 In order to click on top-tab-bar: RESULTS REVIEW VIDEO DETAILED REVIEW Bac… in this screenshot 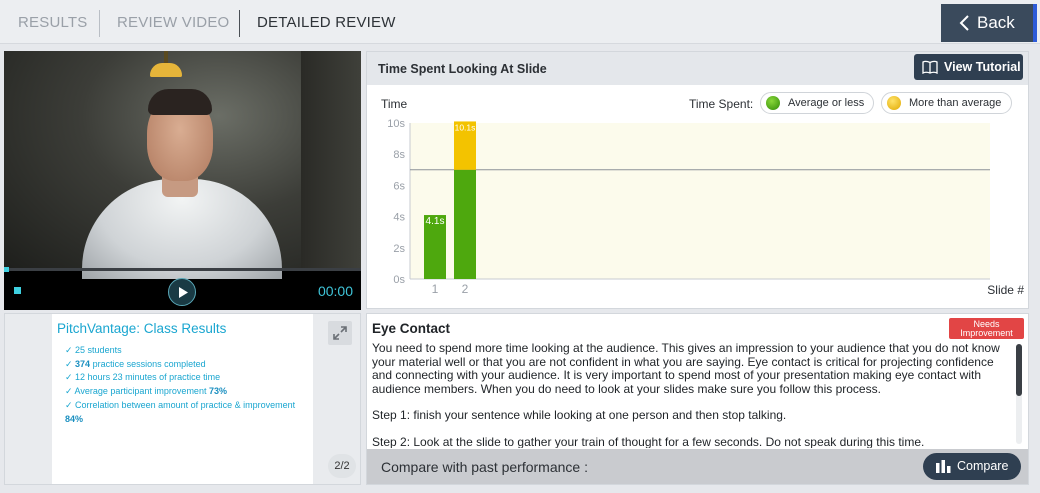, I will do `click(520, 22)`.